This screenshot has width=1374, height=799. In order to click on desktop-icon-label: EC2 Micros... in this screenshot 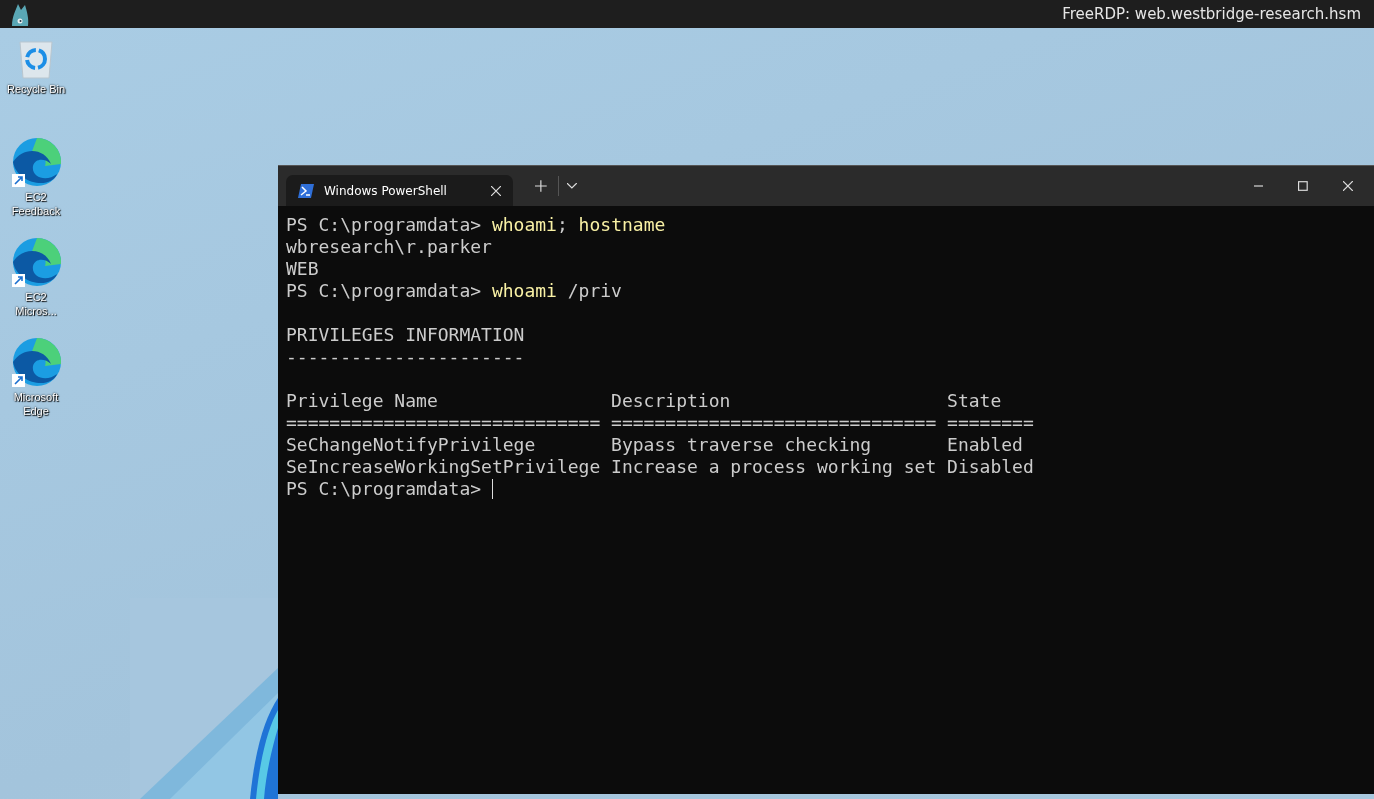, I will do `click(36, 304)`.